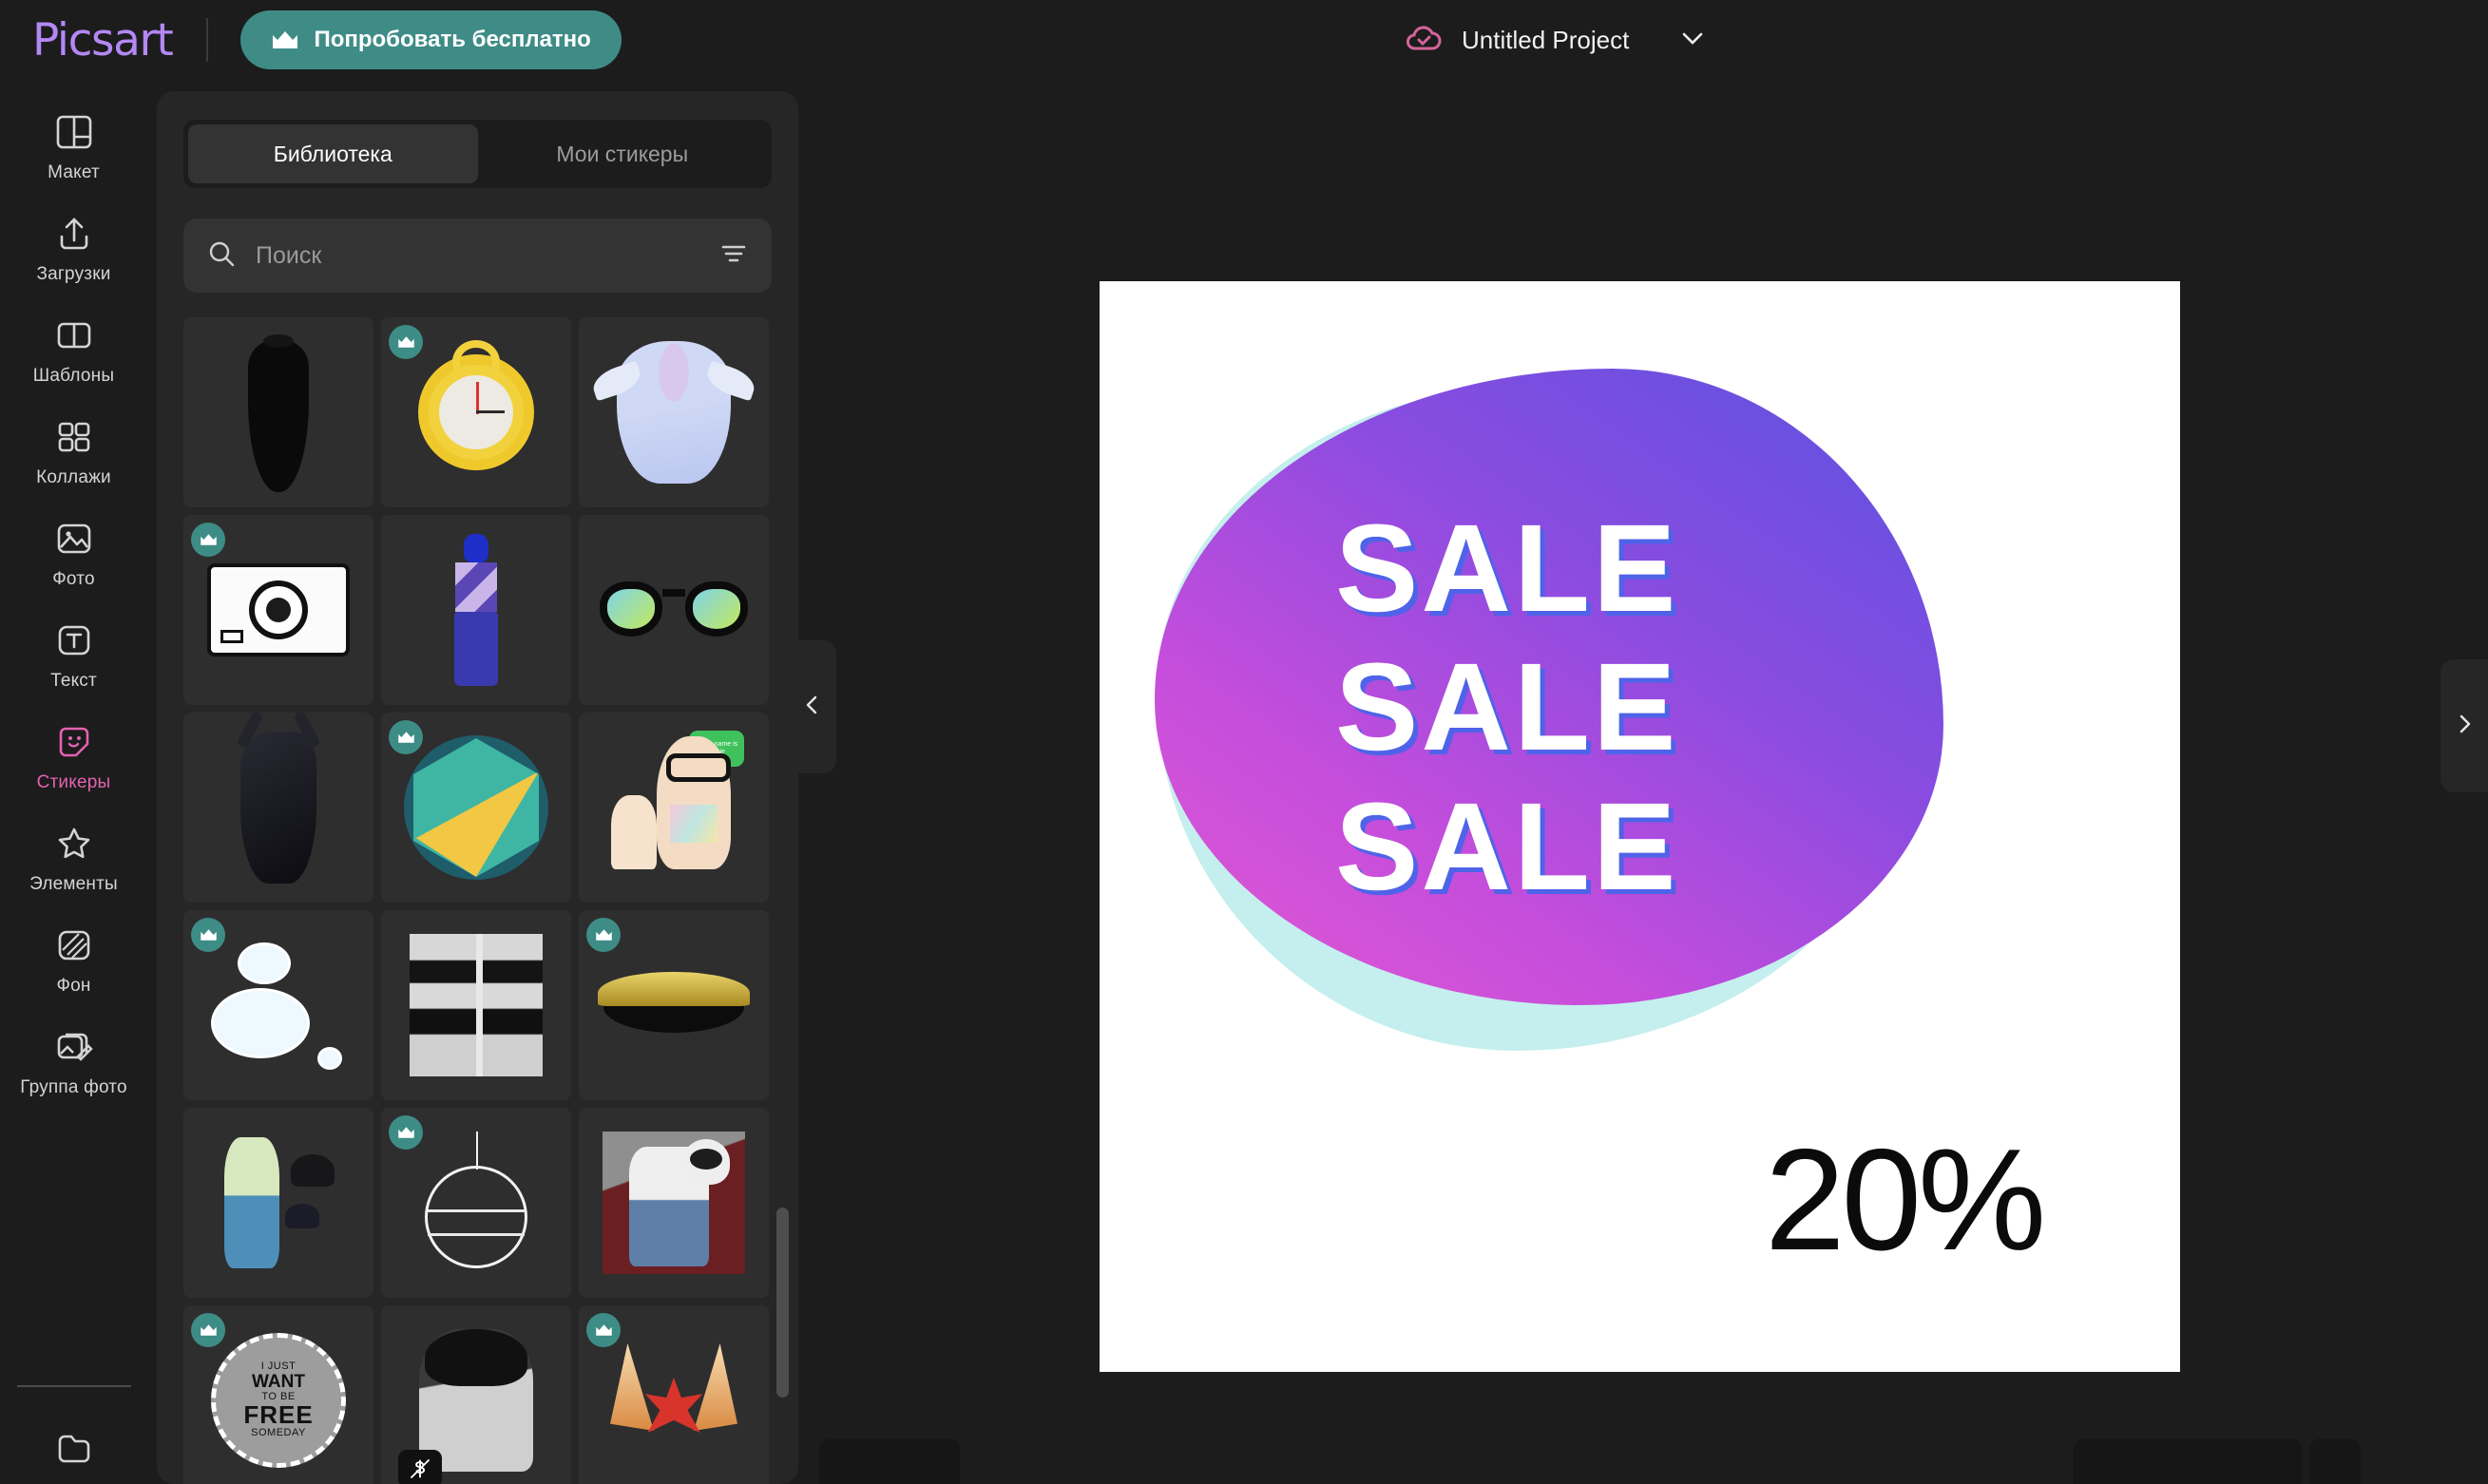 The image size is (2488, 1484). I want to click on background-hatch-icon, so click(74, 945).